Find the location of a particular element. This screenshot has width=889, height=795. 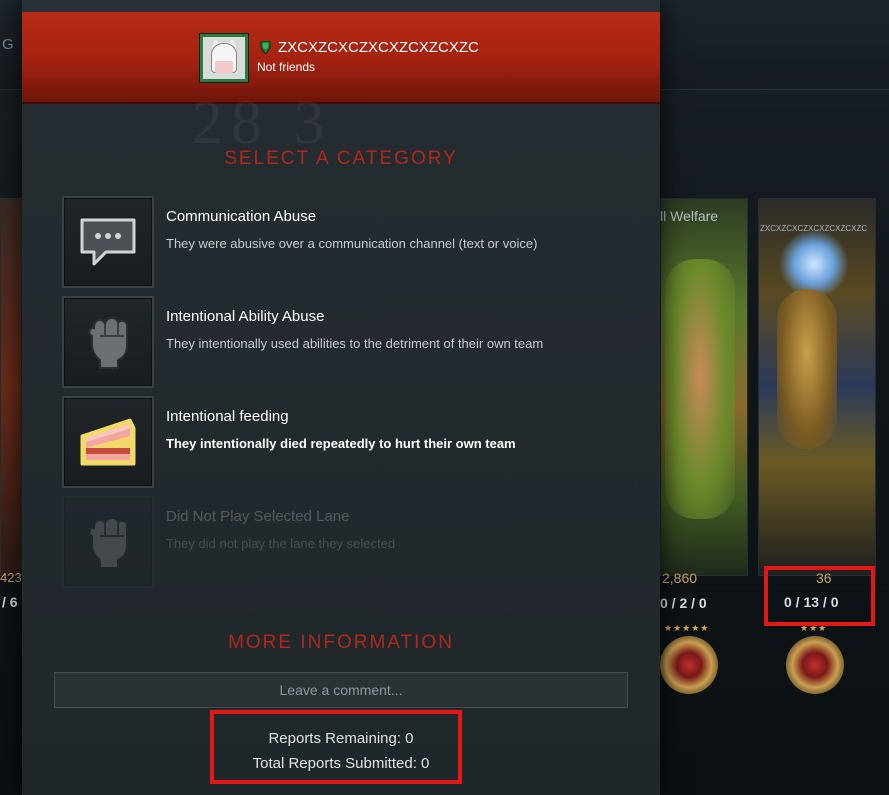

modal-header: ZXCXZCXCZXCXZCXZCXZC Not friends is located at coordinates (341, 58).